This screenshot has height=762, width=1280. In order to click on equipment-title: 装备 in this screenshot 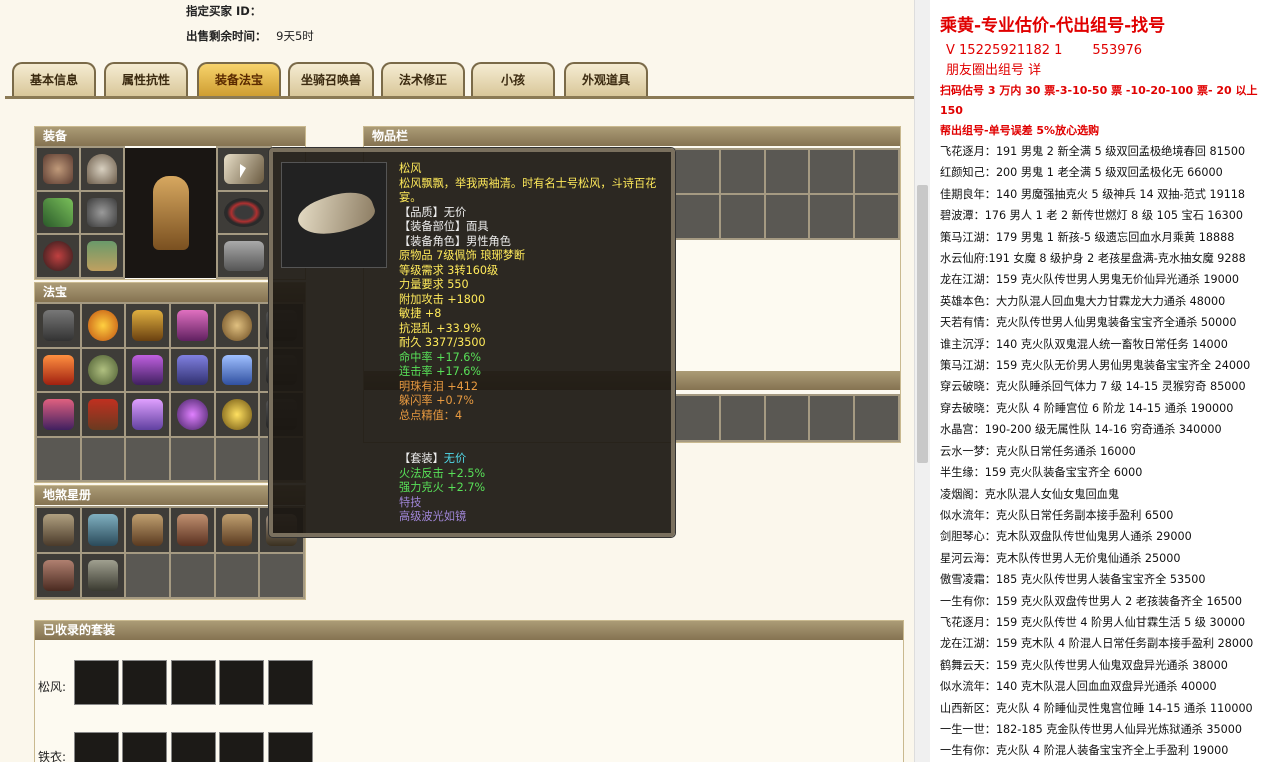, I will do `click(170, 136)`.